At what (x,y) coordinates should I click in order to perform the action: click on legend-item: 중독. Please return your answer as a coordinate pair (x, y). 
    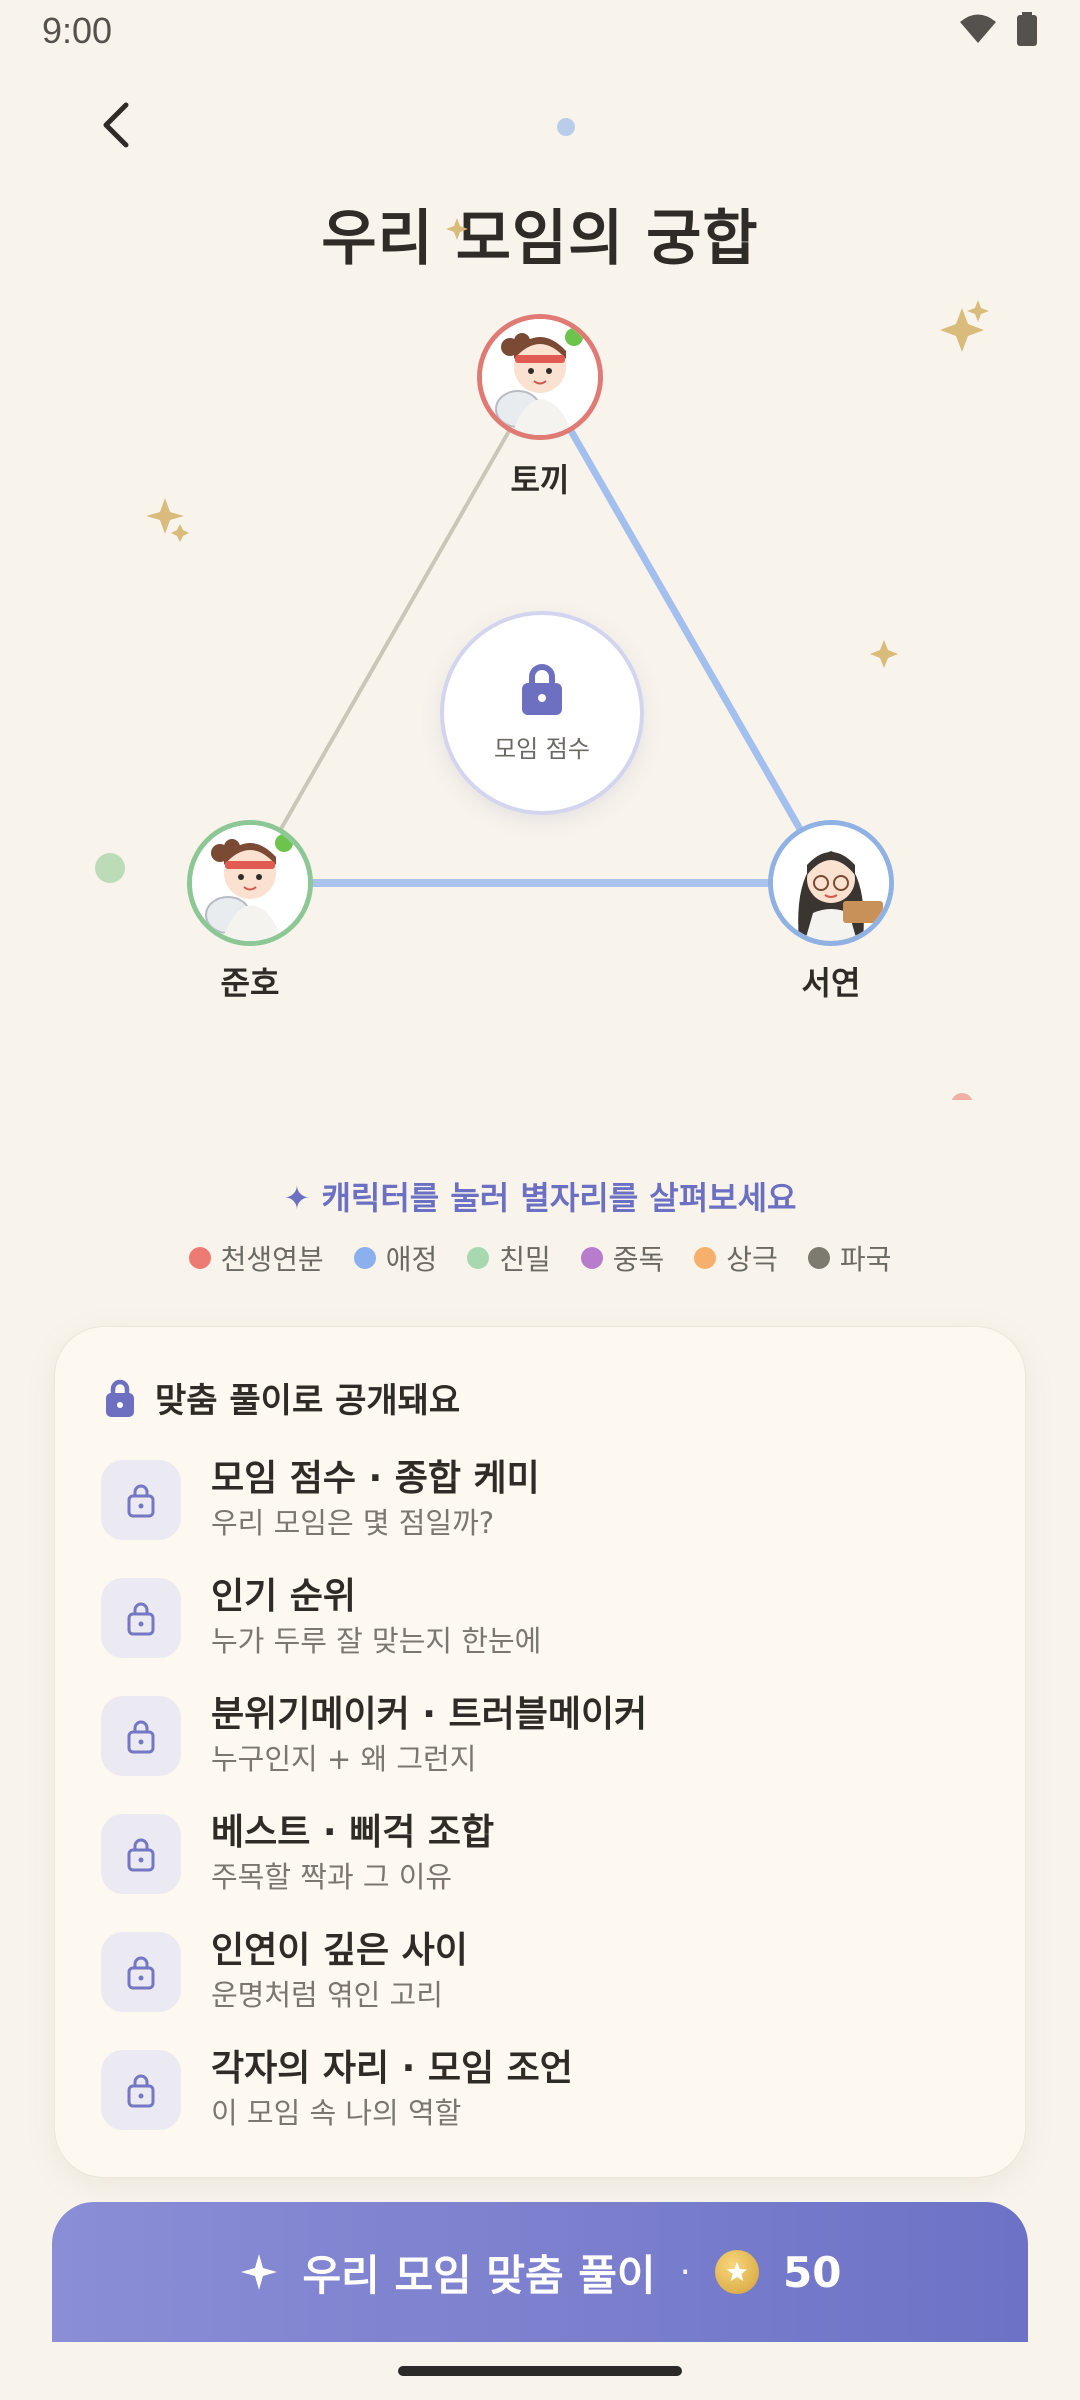
    Looking at the image, I should click on (622, 1258).